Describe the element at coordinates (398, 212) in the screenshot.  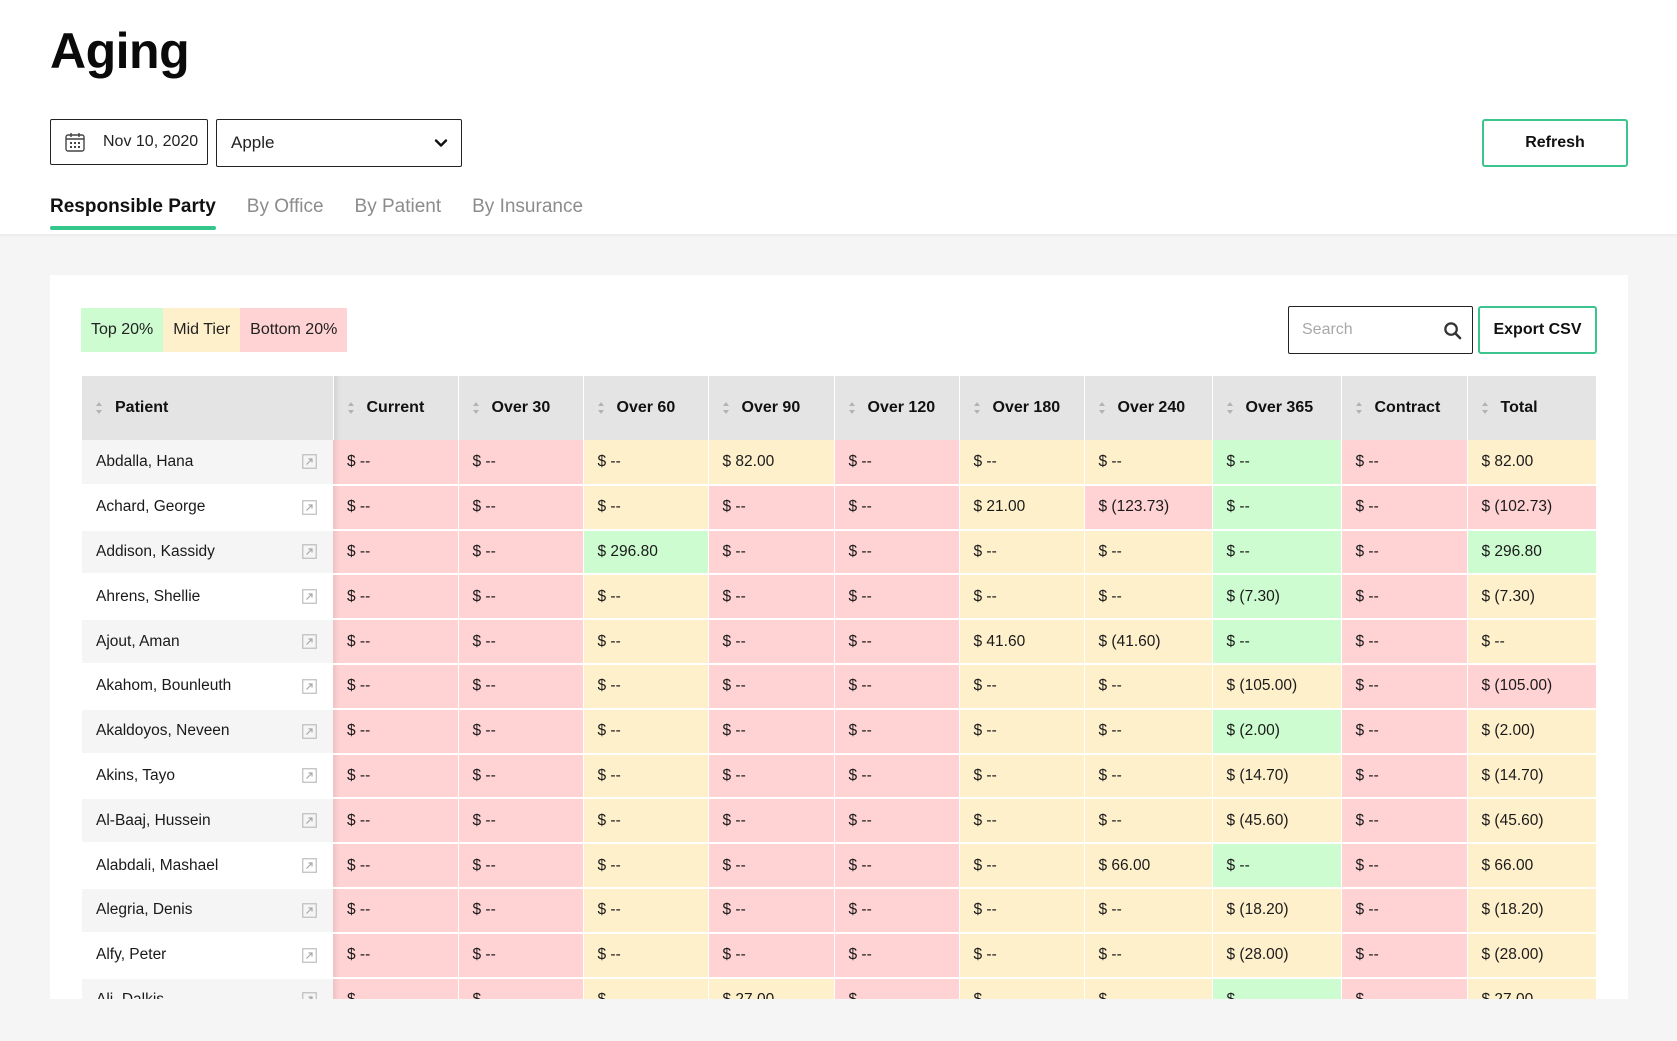
I see `tab-by-patient: By Patient` at that location.